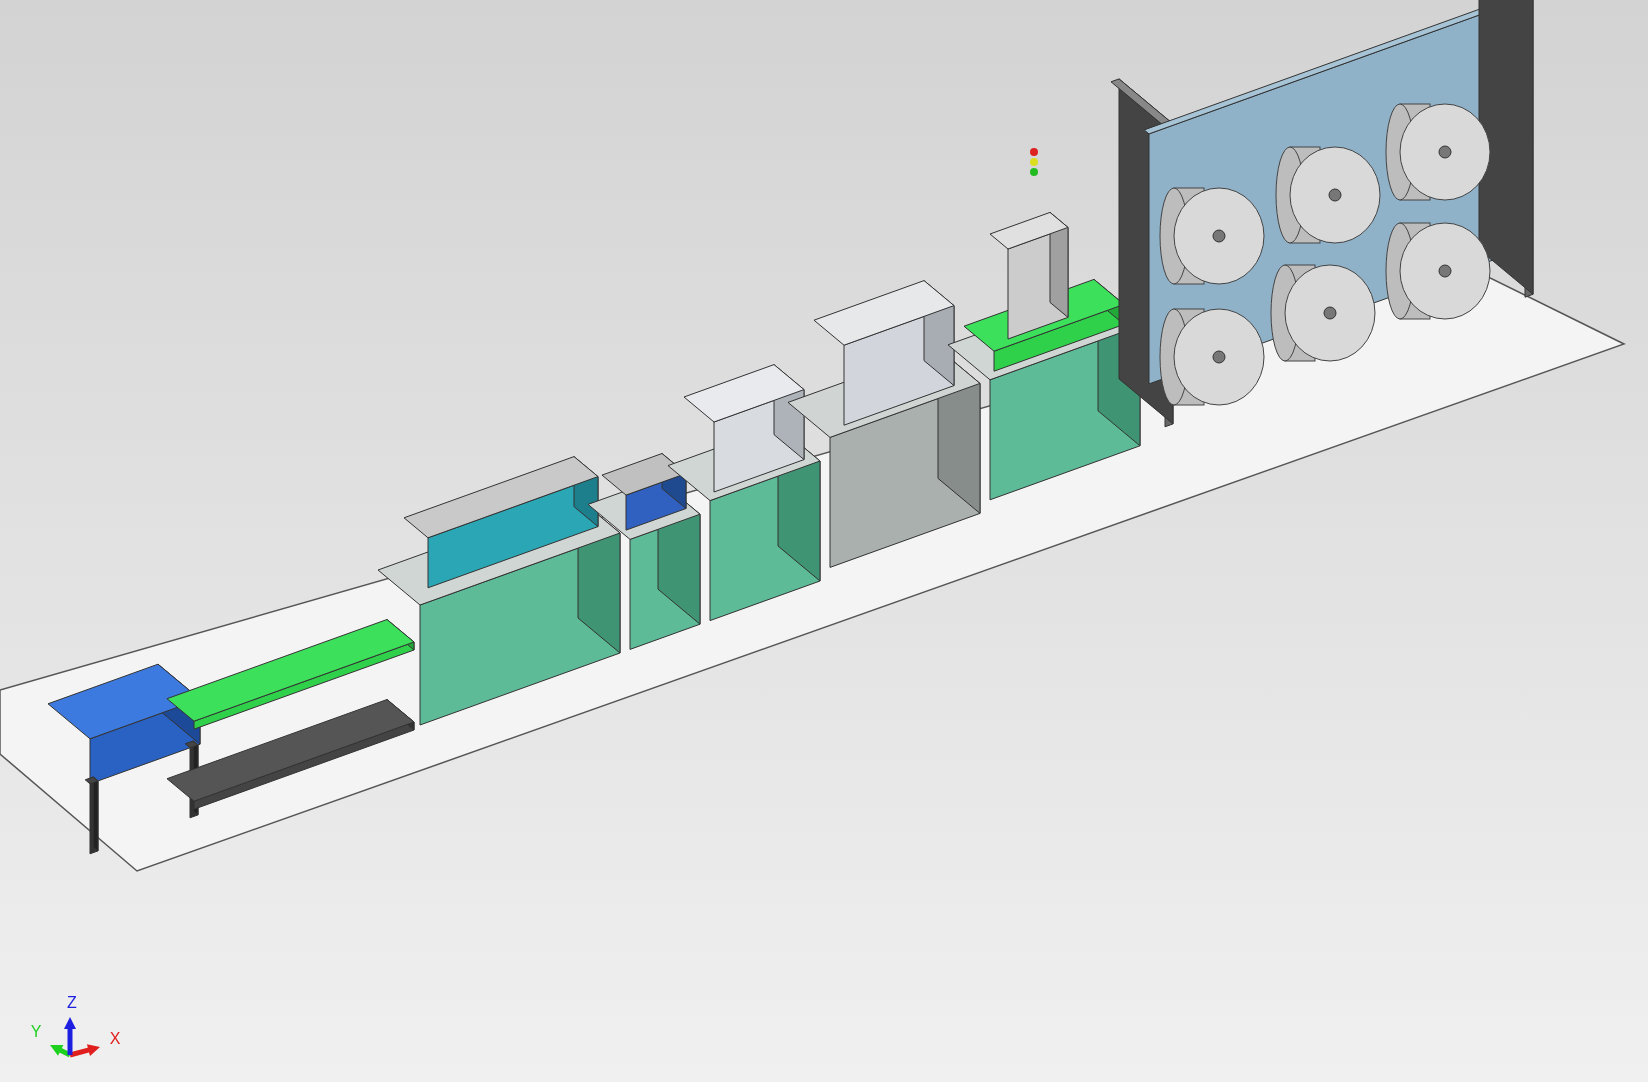 The height and width of the screenshot is (1082, 1648). Describe the element at coordinates (115, 1038) in the screenshot. I see `axis-label: X` at that location.